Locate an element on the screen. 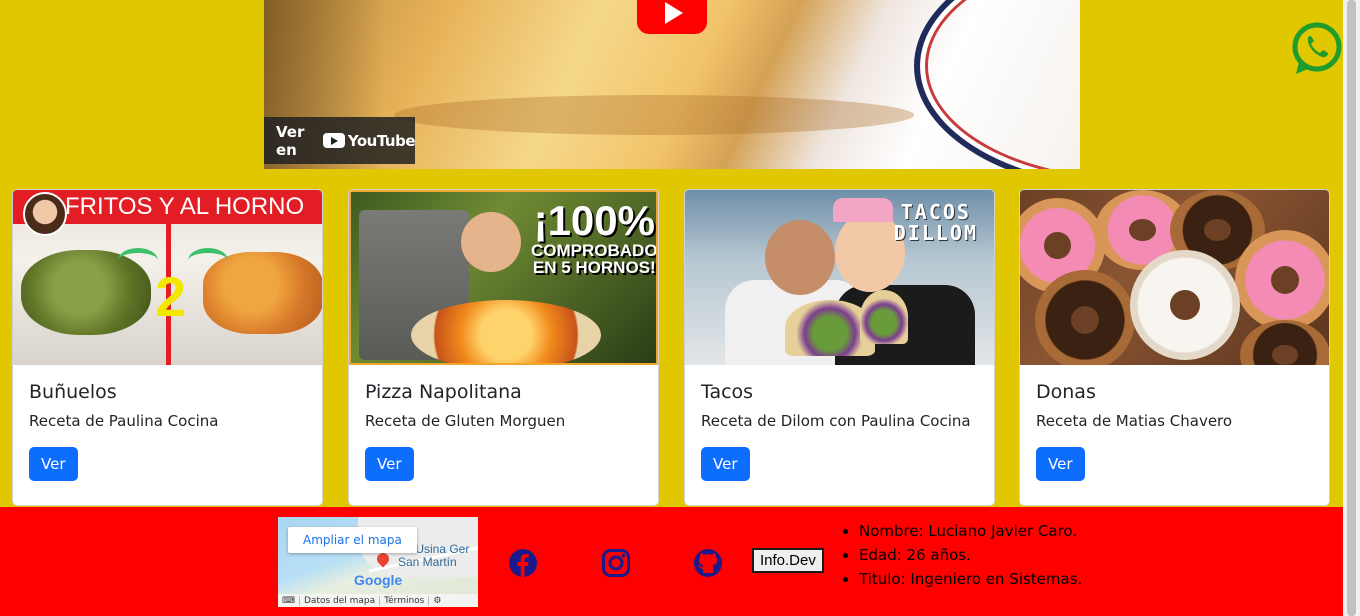  github-icon is located at coordinates (708, 563).